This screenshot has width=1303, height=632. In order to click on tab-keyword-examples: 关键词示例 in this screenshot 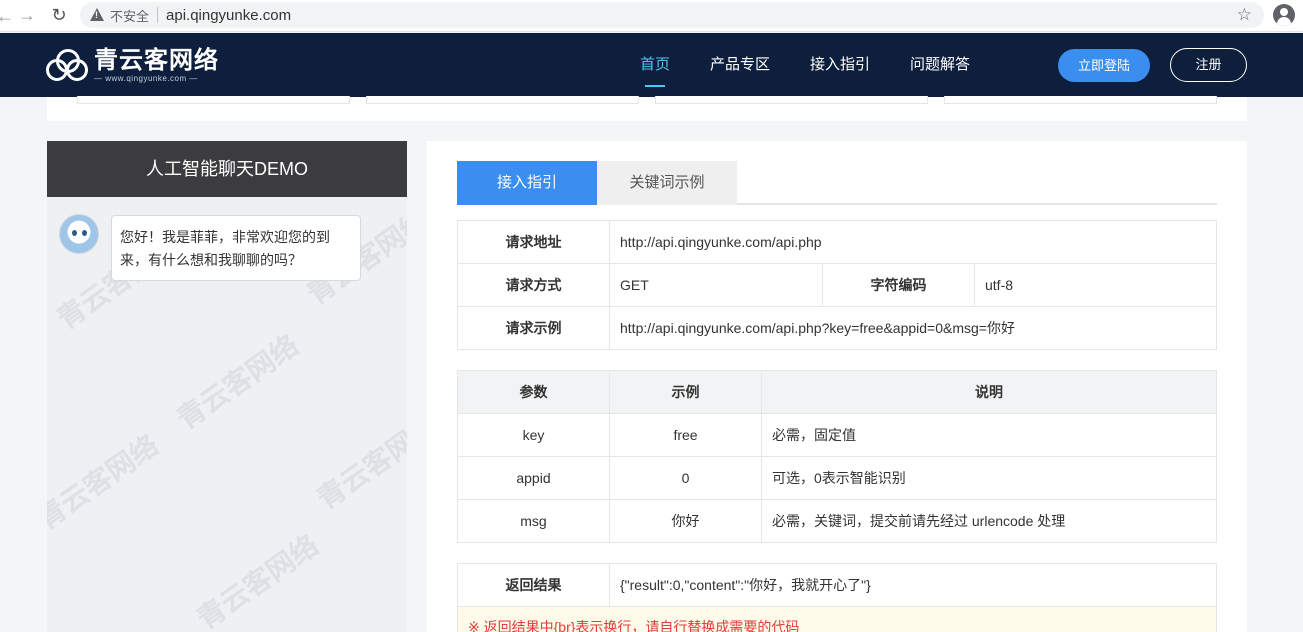, I will do `click(667, 183)`.